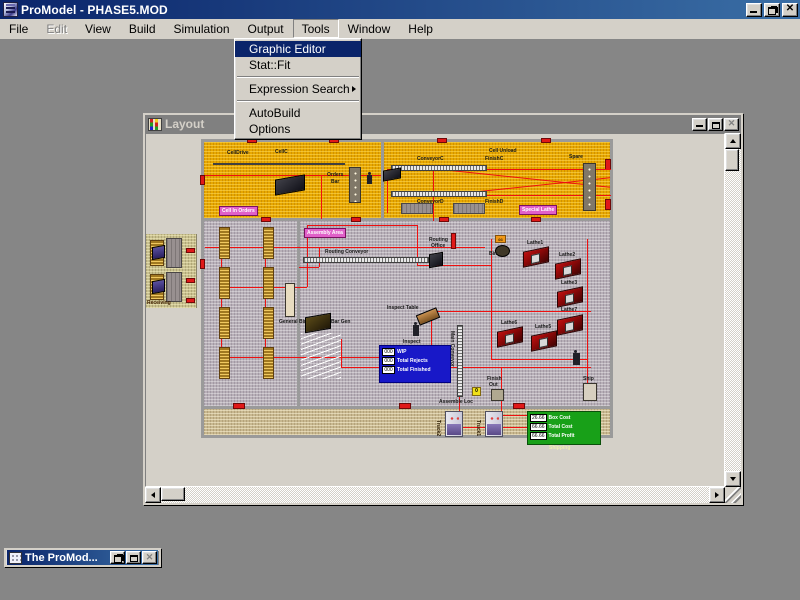  What do you see at coordinates (298, 65) in the screenshot?
I see `menu-item-stat-fit: Stat::Fit` at bounding box center [298, 65].